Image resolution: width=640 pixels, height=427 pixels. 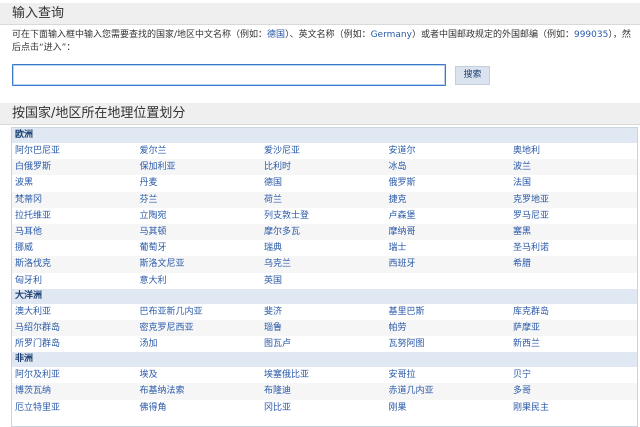 I want to click on country-link: 西班牙, so click(x=448, y=264).